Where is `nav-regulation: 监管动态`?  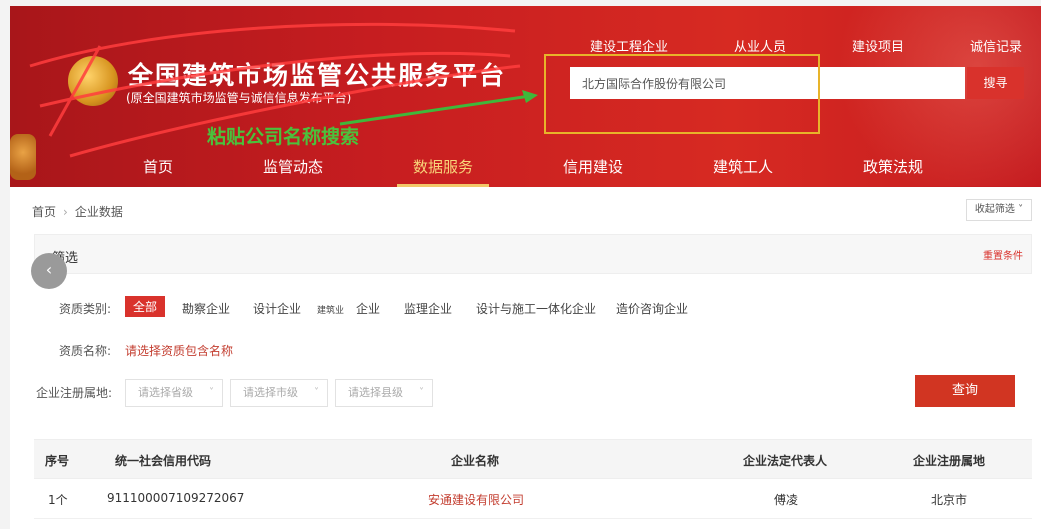
nav-regulation: 监管动态 is located at coordinates (293, 166).